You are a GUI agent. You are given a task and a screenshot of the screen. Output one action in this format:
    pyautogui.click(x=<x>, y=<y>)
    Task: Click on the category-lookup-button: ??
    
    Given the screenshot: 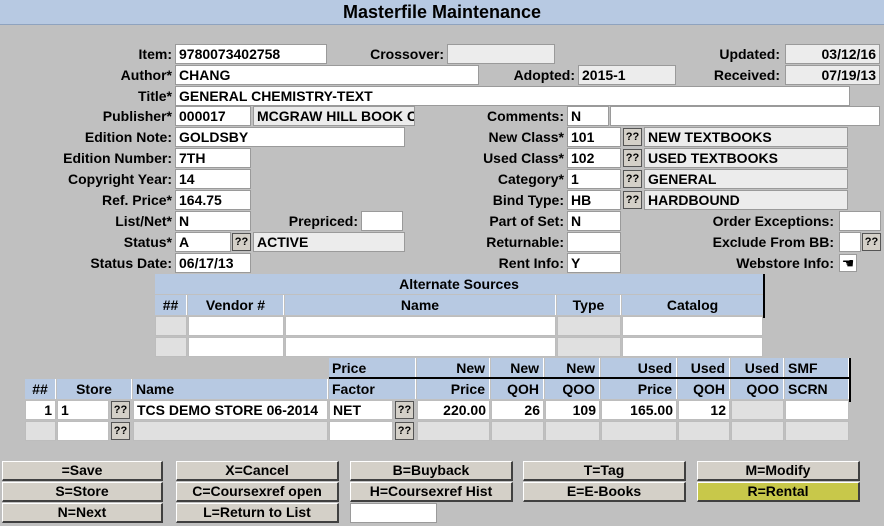 What is the action you would take?
    pyautogui.click(x=632, y=179)
    